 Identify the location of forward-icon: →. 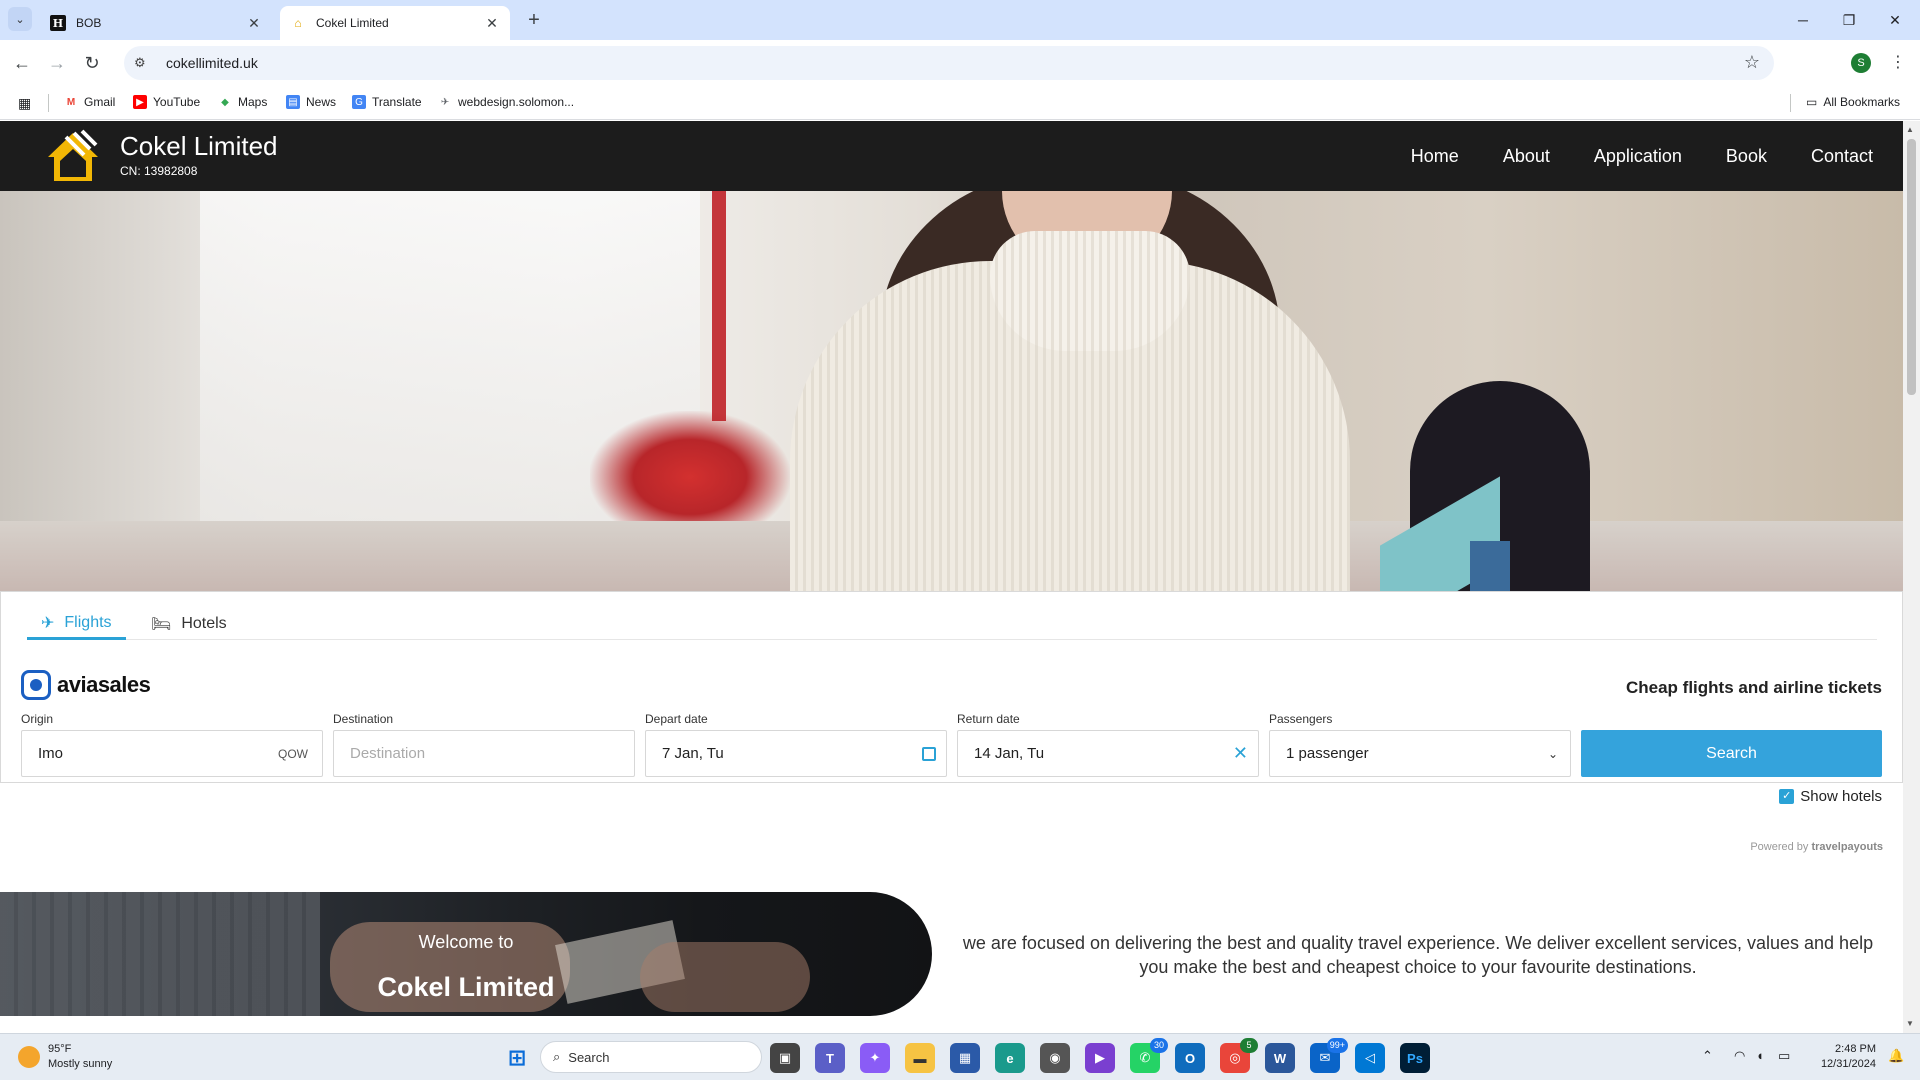
(57, 63).